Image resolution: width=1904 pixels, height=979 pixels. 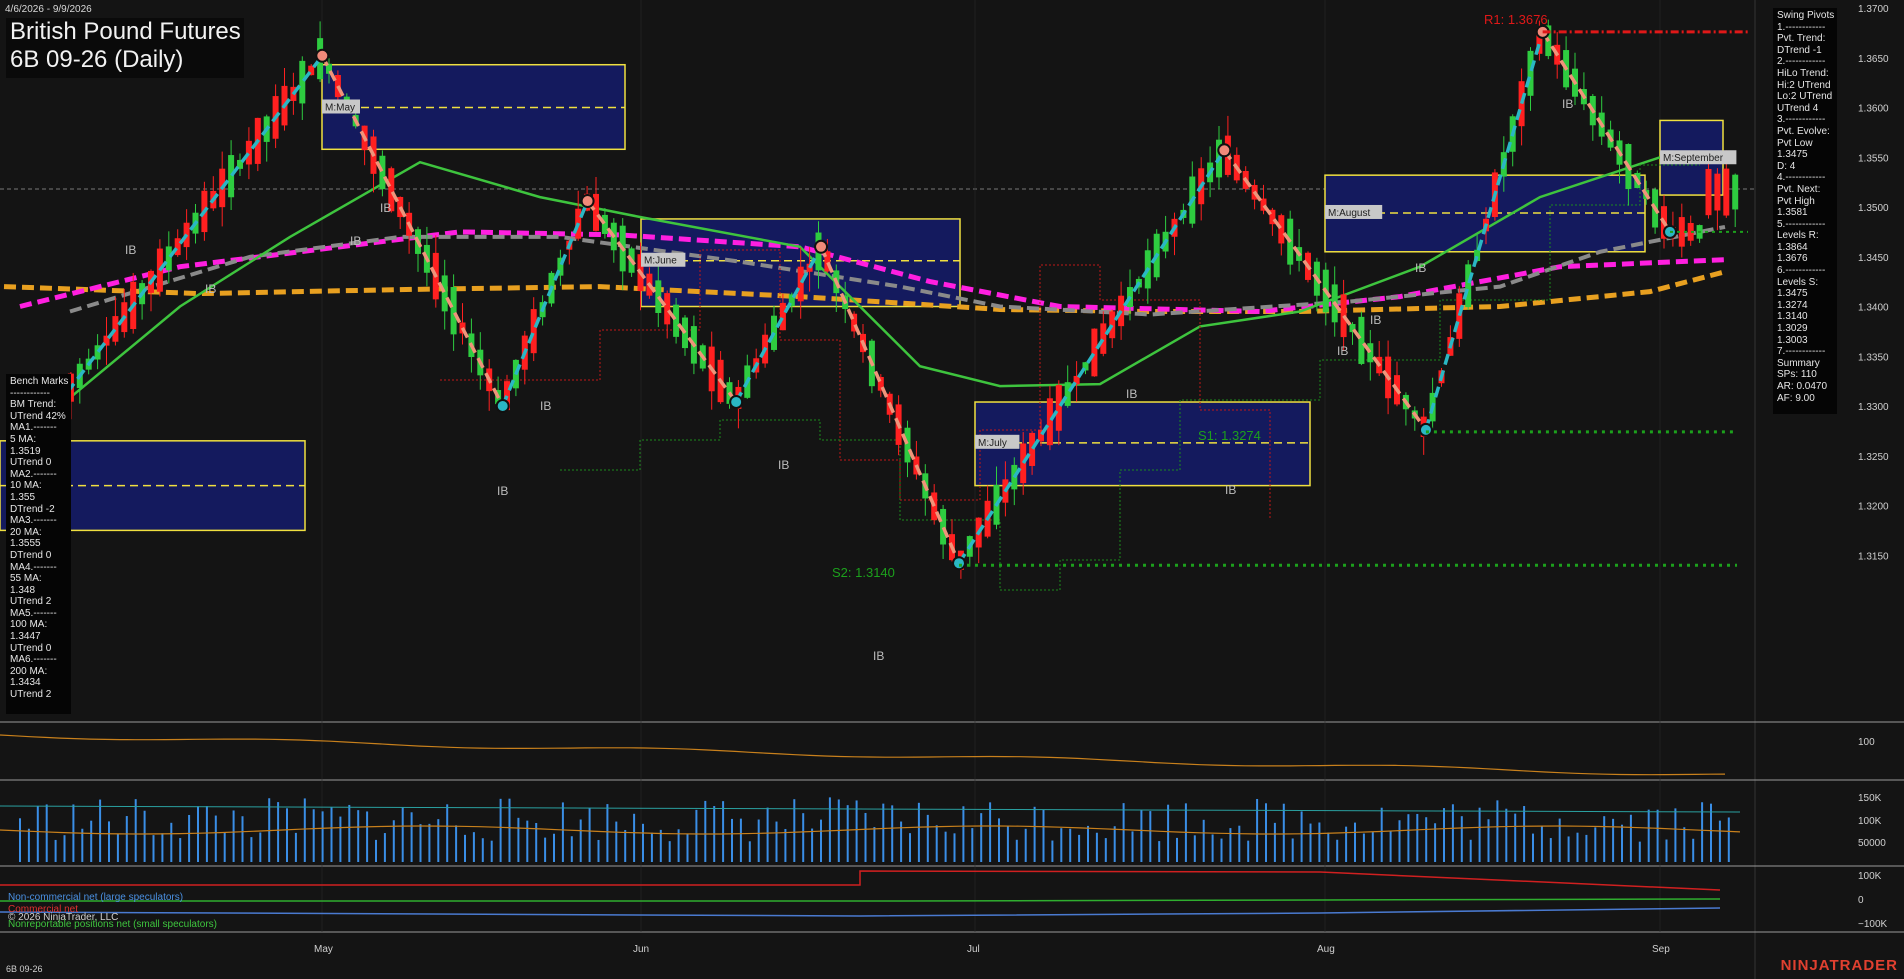 What do you see at coordinates (26, 486) in the screenshot?
I see `bench-line: 10 MA:` at bounding box center [26, 486].